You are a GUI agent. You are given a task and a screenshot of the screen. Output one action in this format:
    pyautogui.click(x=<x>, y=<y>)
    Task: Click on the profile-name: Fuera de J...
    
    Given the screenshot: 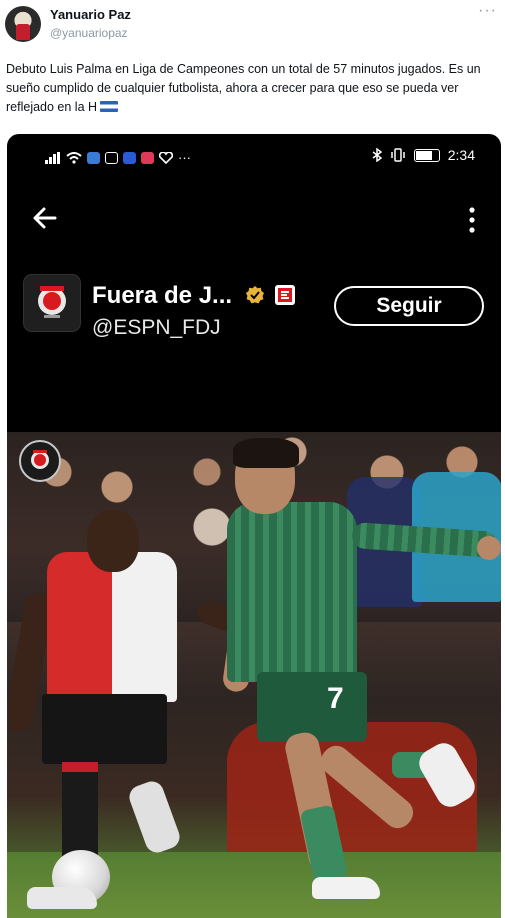 What is the action you would take?
    pyautogui.click(x=162, y=296)
    